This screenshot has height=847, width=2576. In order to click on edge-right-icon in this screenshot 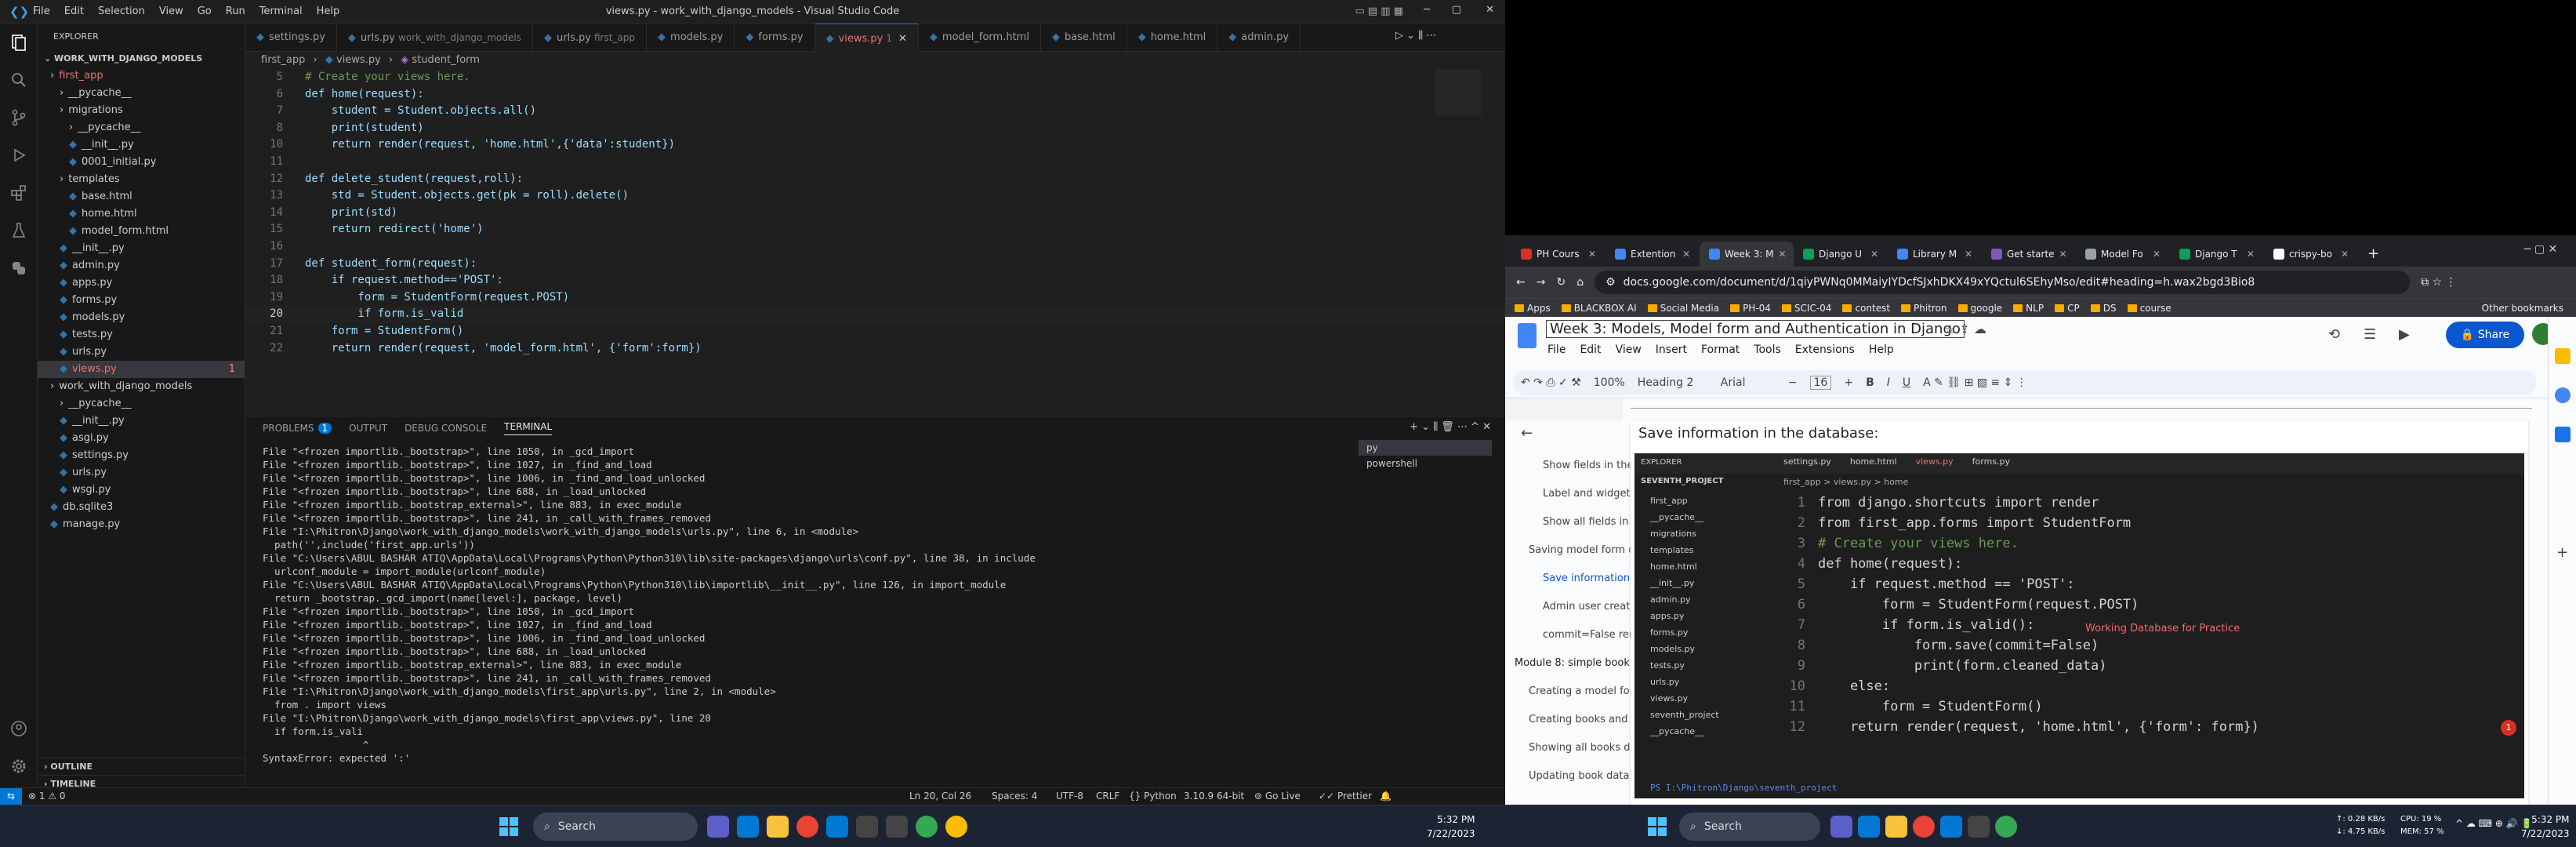, I will do `click(1869, 827)`.